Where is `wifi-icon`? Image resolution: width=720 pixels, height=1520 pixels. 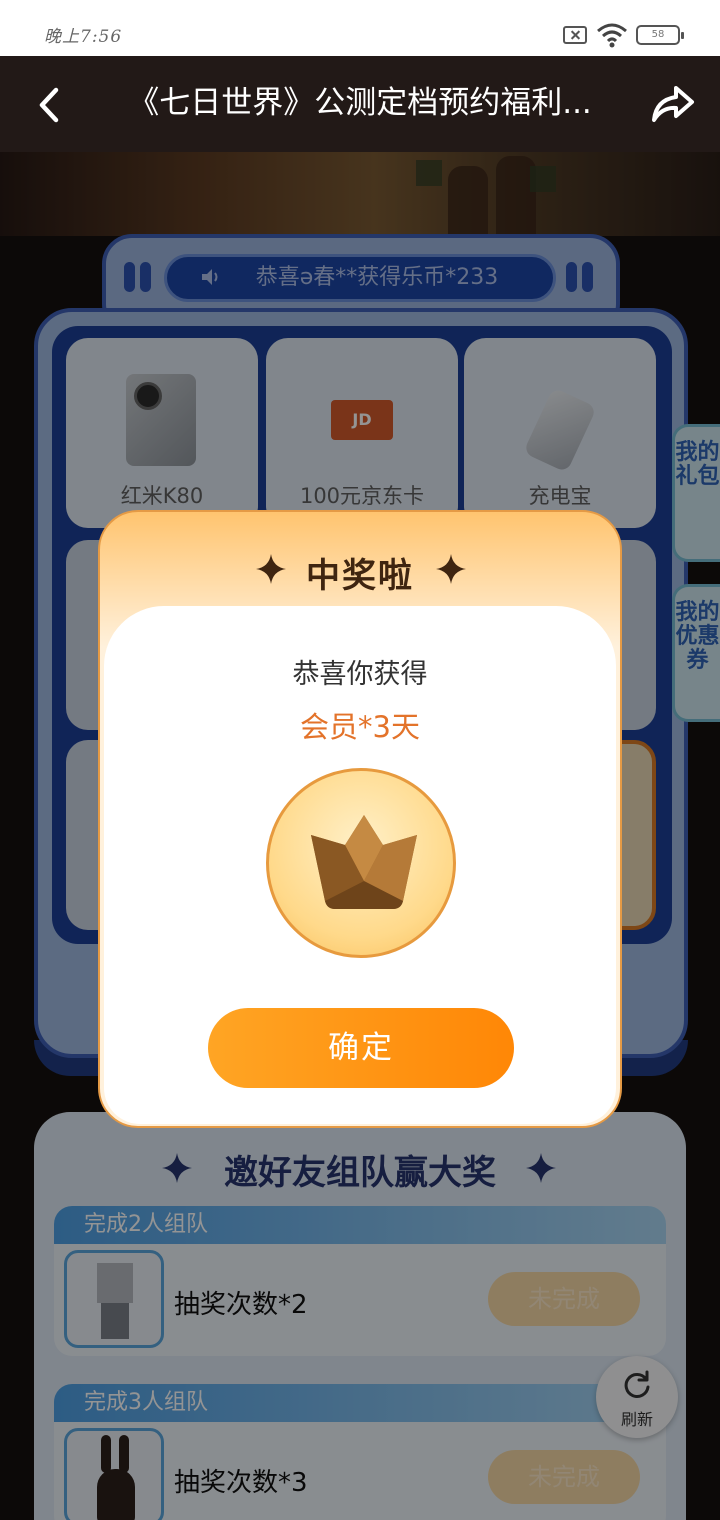 wifi-icon is located at coordinates (612, 35).